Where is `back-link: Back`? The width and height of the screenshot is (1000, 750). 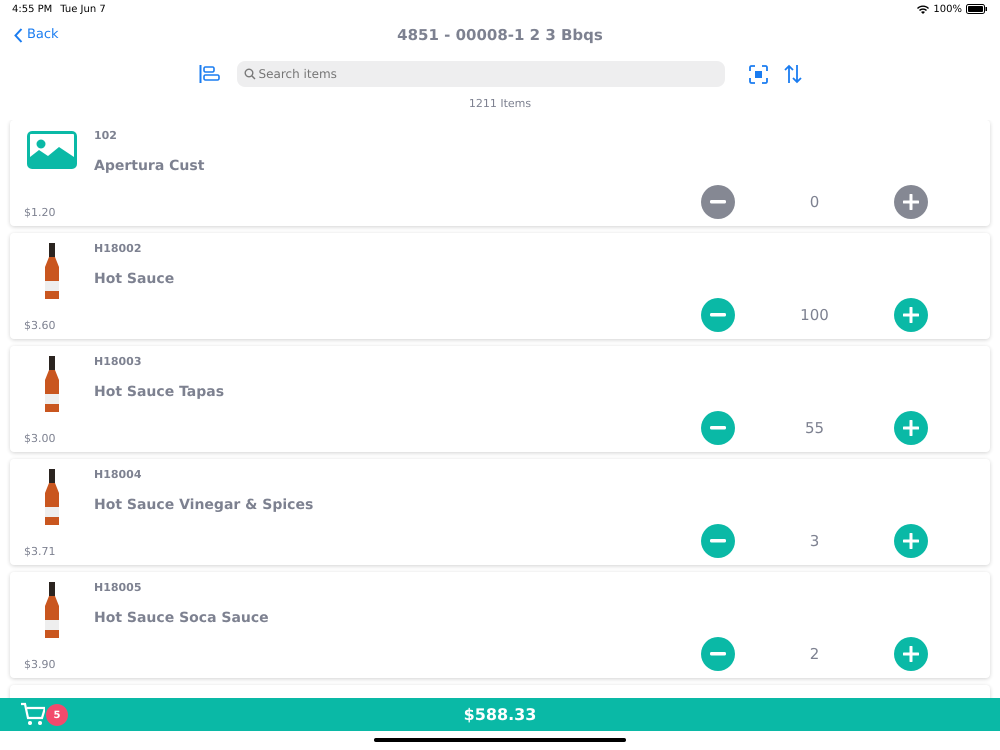
back-link: Back is located at coordinates (36, 35).